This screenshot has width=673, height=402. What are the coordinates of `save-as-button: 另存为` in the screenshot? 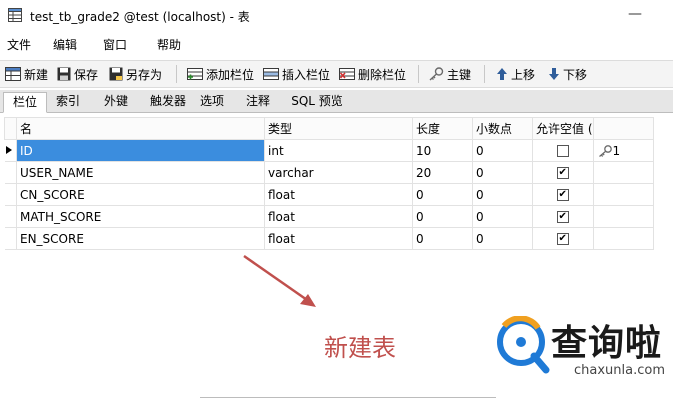 It's located at (135, 74).